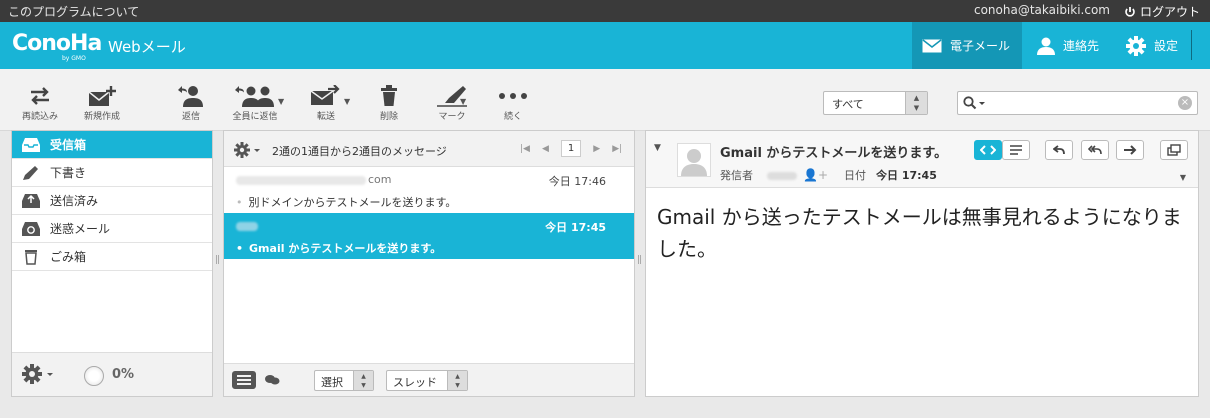  I want to click on message-date: 今日 17:45, so click(575, 227).